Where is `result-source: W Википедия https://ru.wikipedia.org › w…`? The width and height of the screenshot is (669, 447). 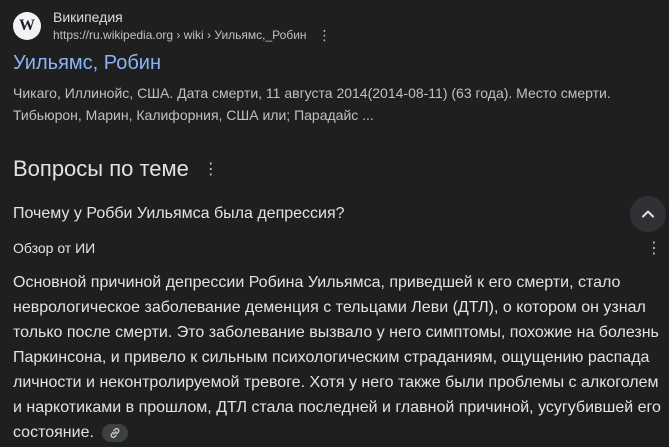 result-source: W Википедия https://ru.wikipedia.org › w… is located at coordinates (334, 26).